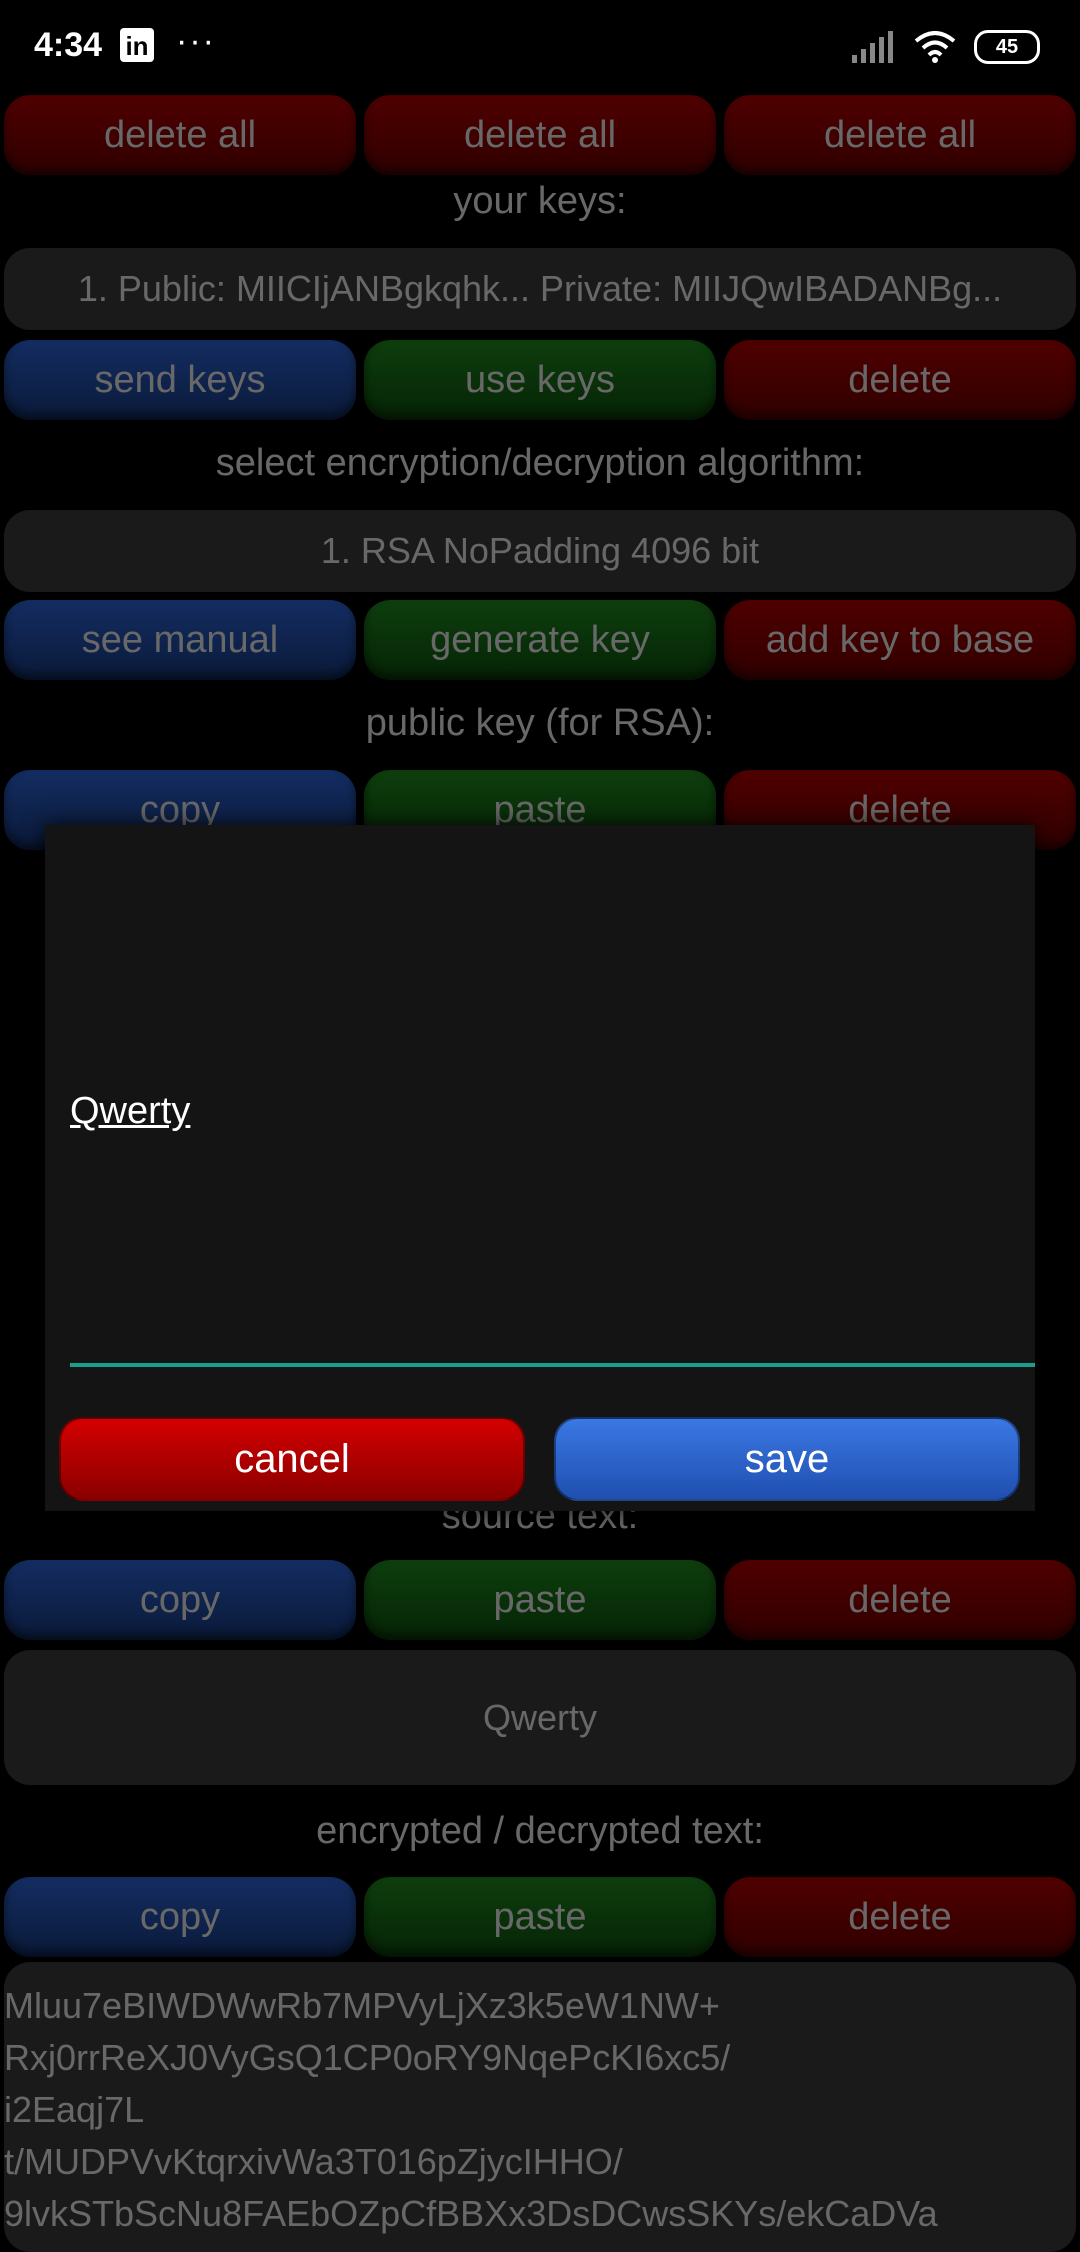 The image size is (1080, 2252). What do you see at coordinates (180, 135) in the screenshot?
I see `delete-all-button-1: delete all` at bounding box center [180, 135].